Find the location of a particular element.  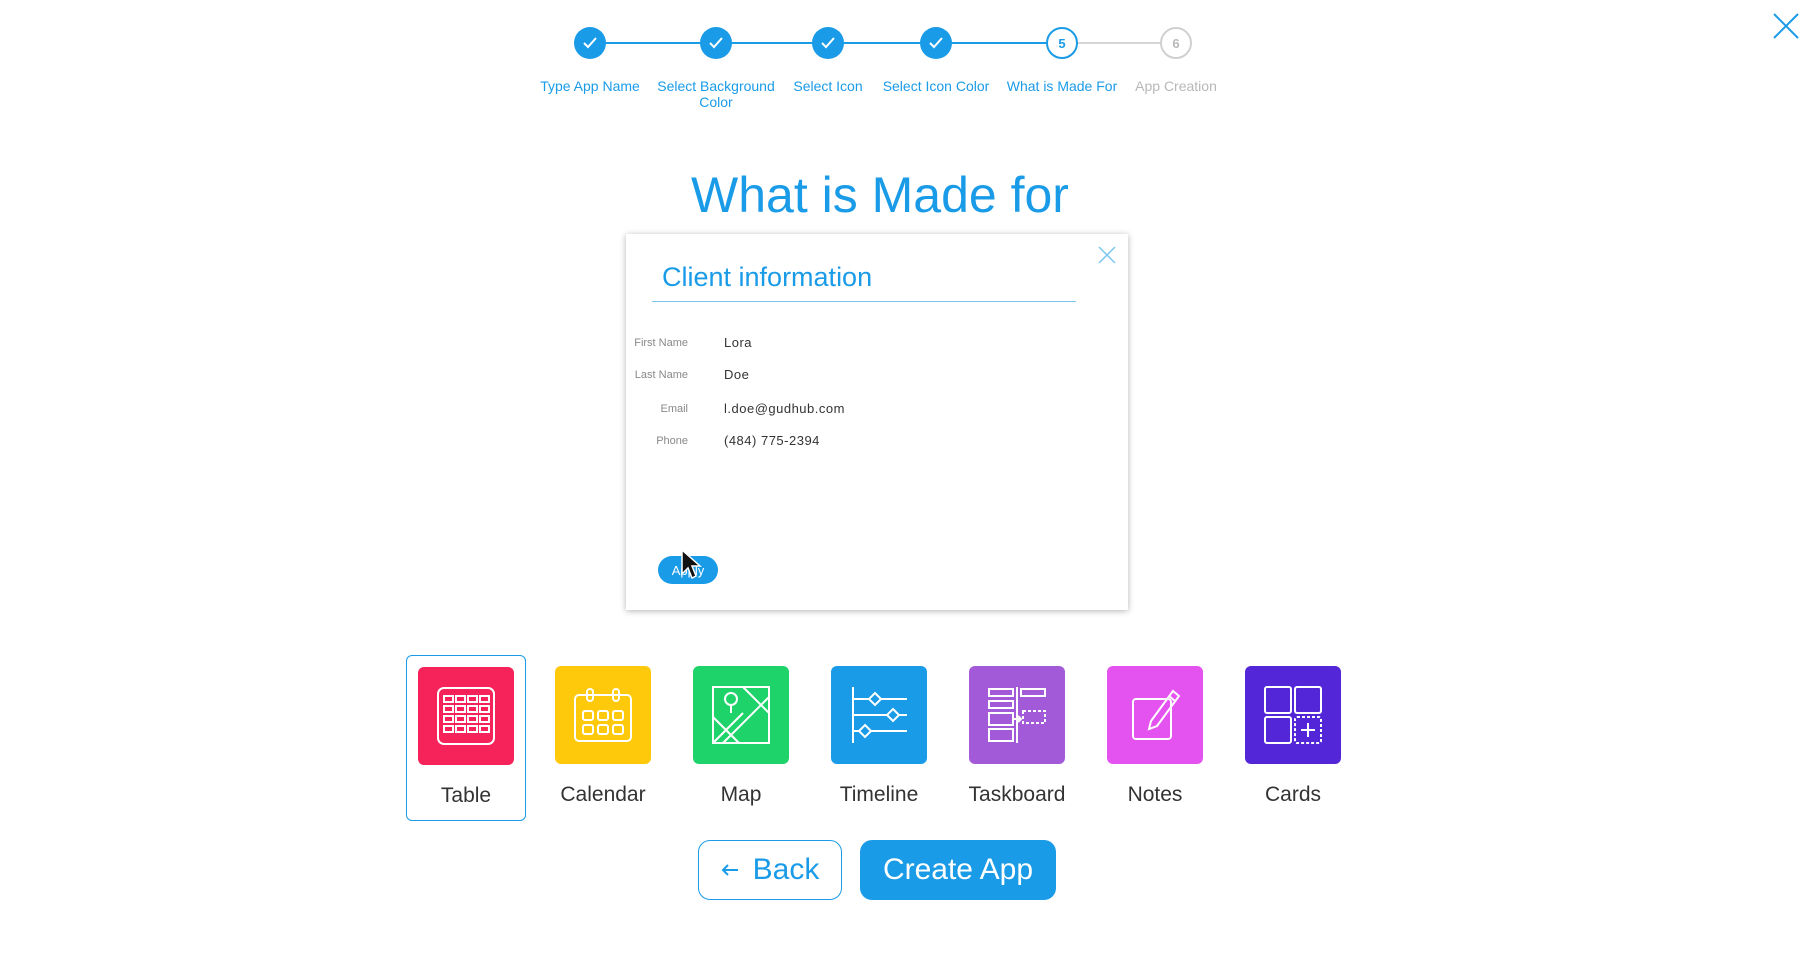

card-title: Client information is located at coordinates (864, 282).